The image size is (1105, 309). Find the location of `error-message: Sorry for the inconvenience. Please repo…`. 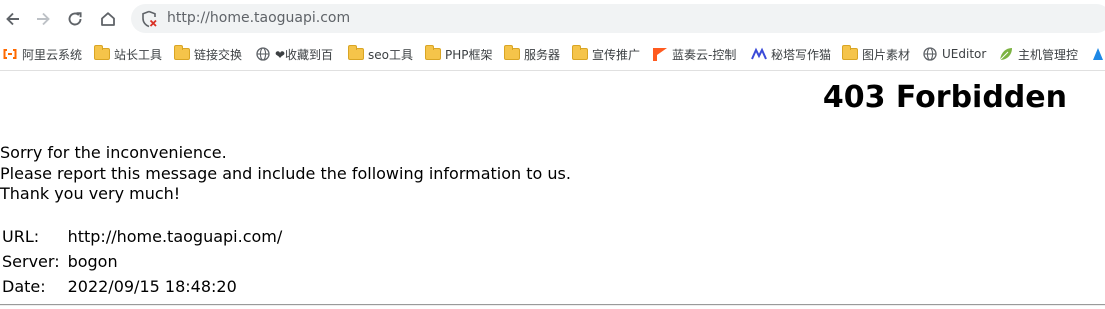

error-message: Sorry for the inconvenience. Please repo… is located at coordinates (285, 174).